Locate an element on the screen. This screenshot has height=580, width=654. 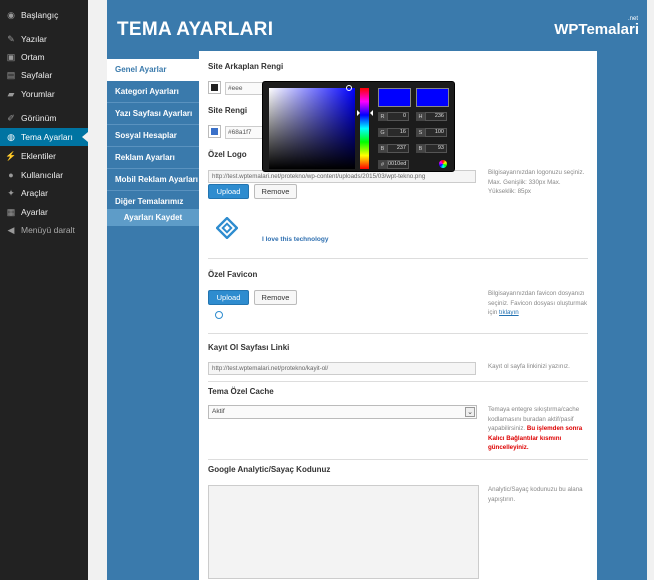
site-color-input: #68a1f7 is located at coordinates (245, 132).